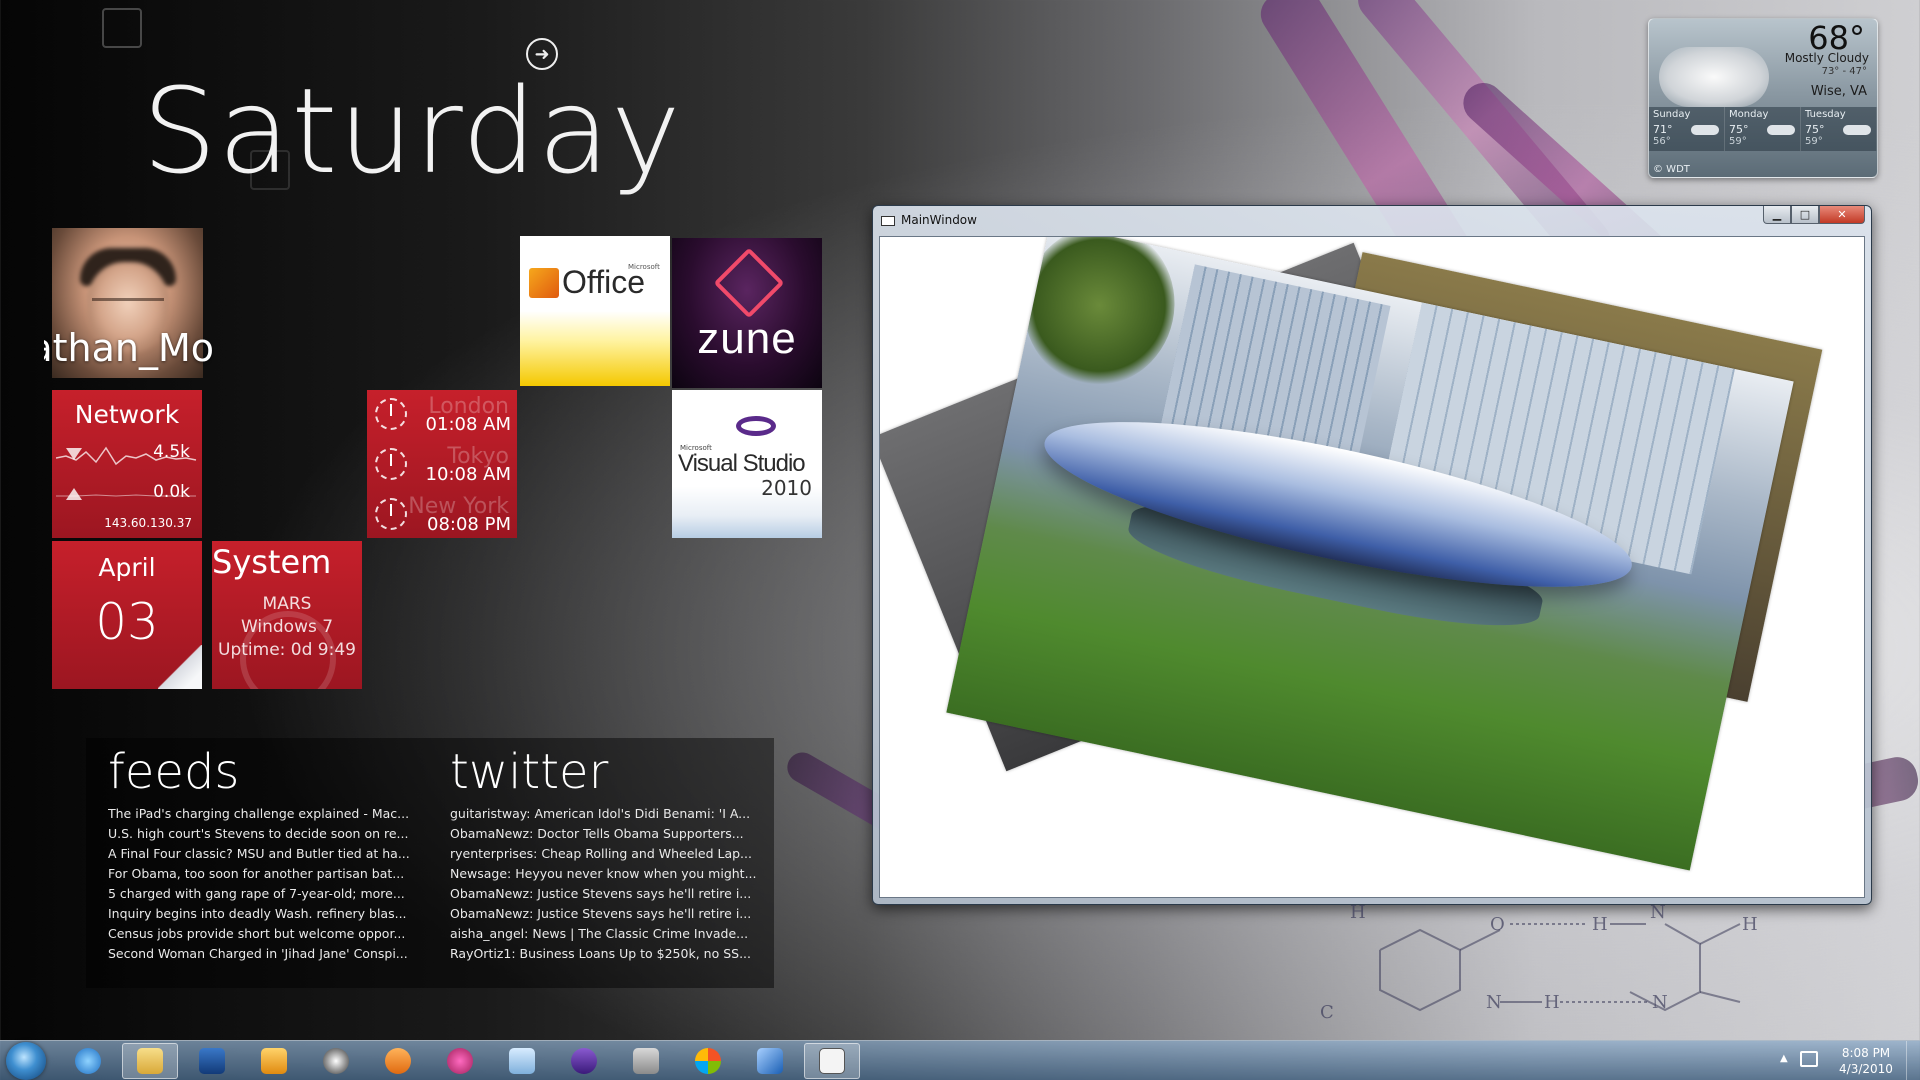  I want to click on folder-icon, so click(150, 1061).